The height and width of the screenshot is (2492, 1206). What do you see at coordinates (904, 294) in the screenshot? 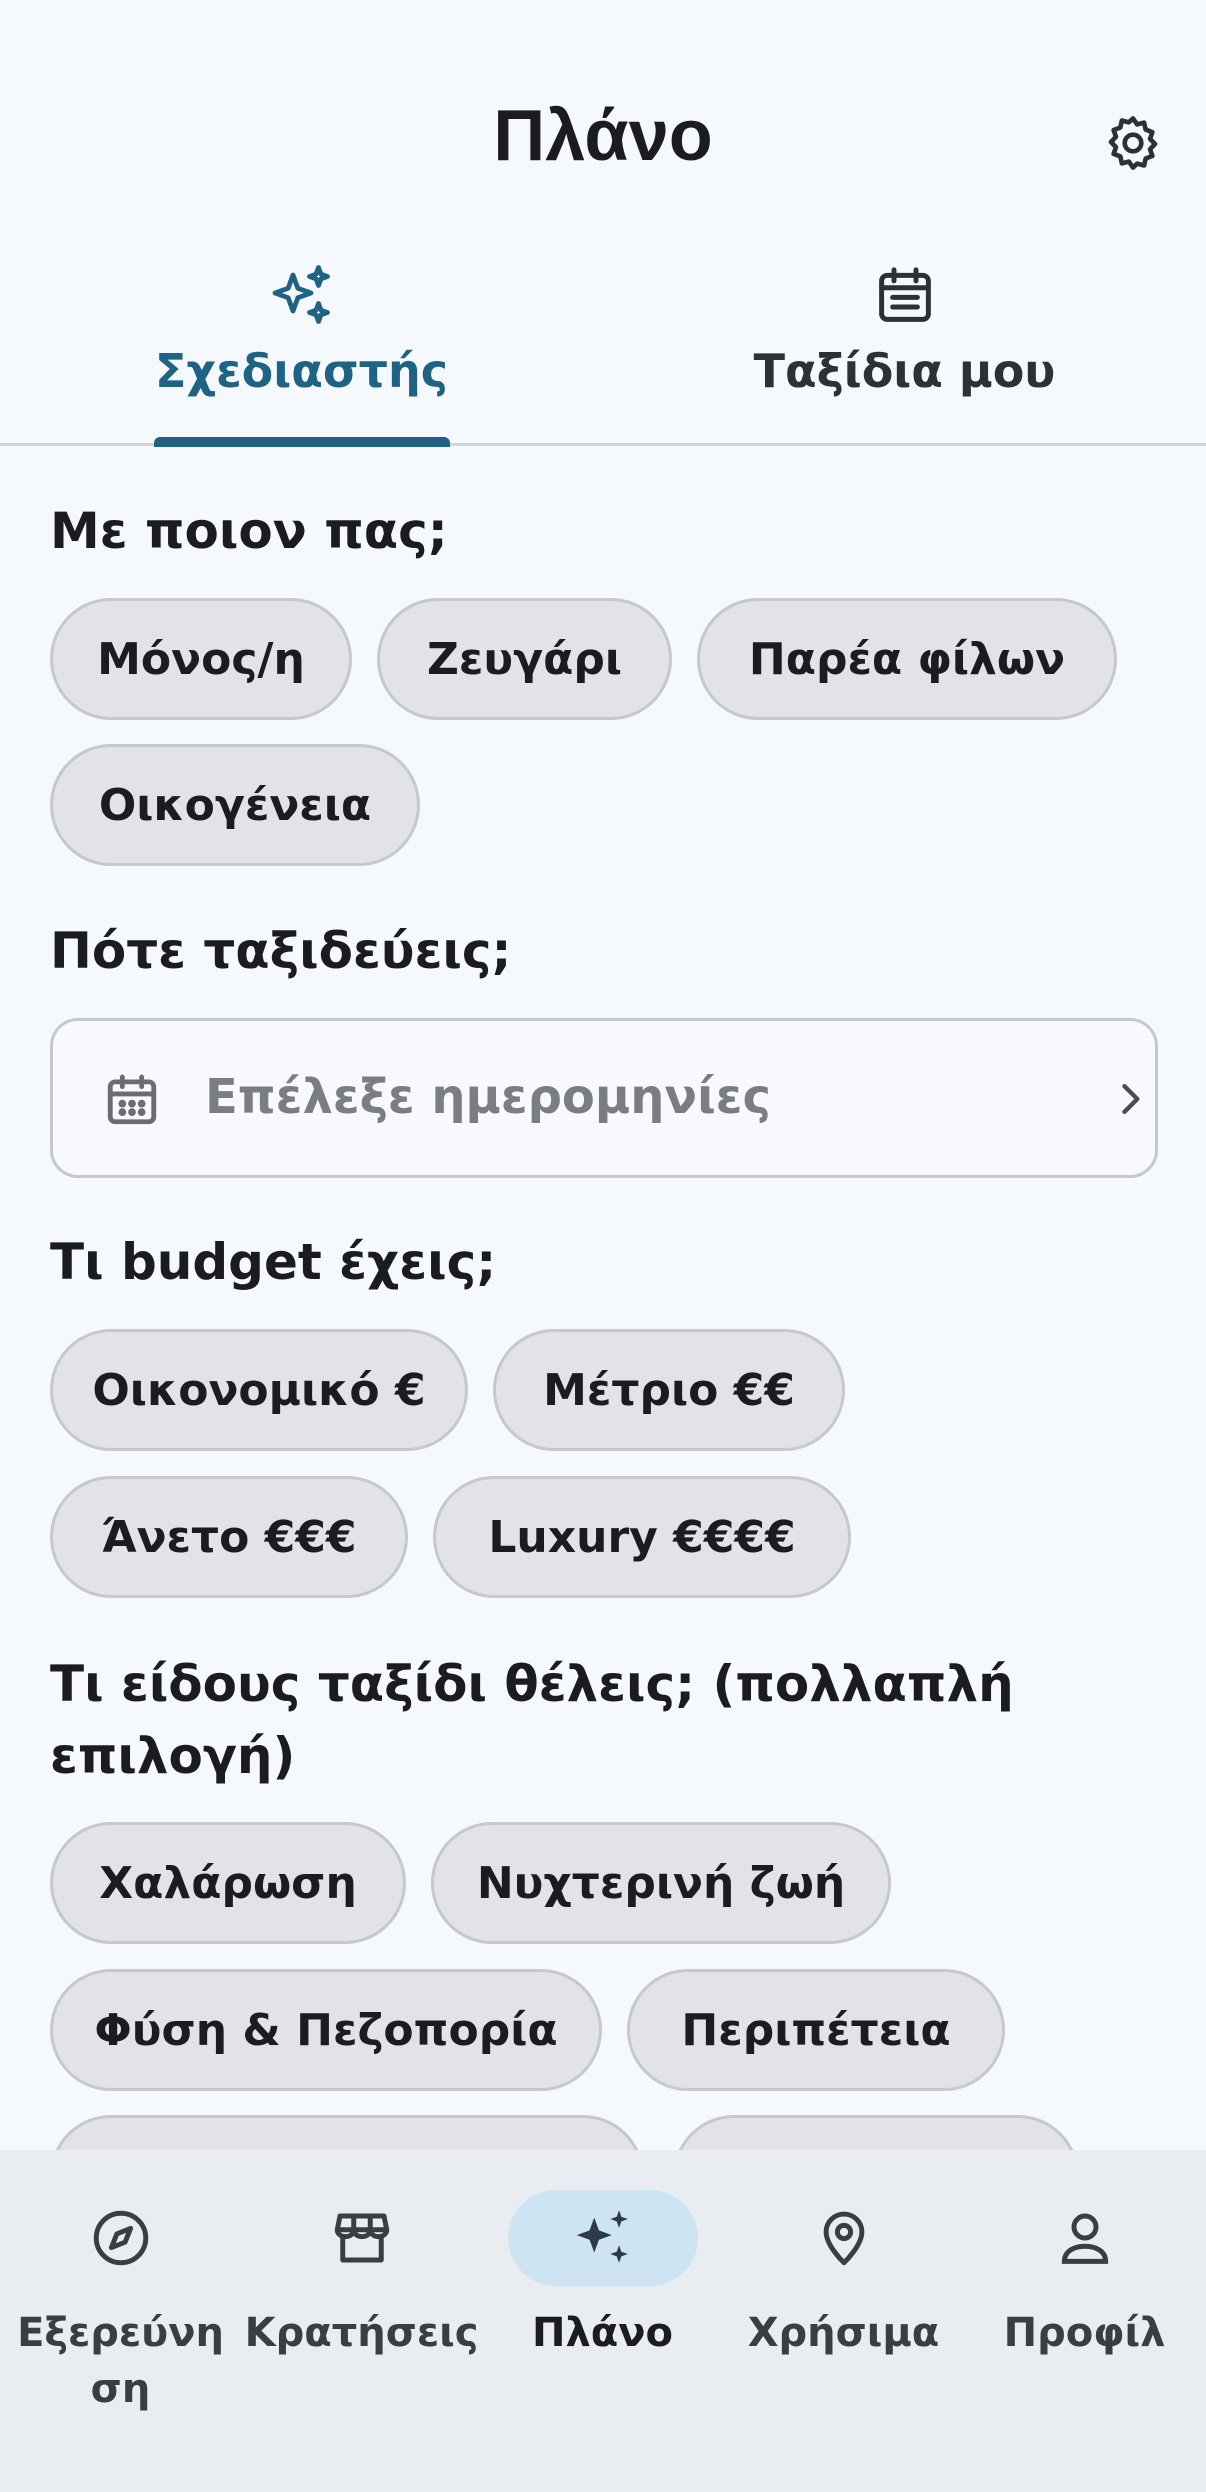
I see `calendar-list-icon` at bounding box center [904, 294].